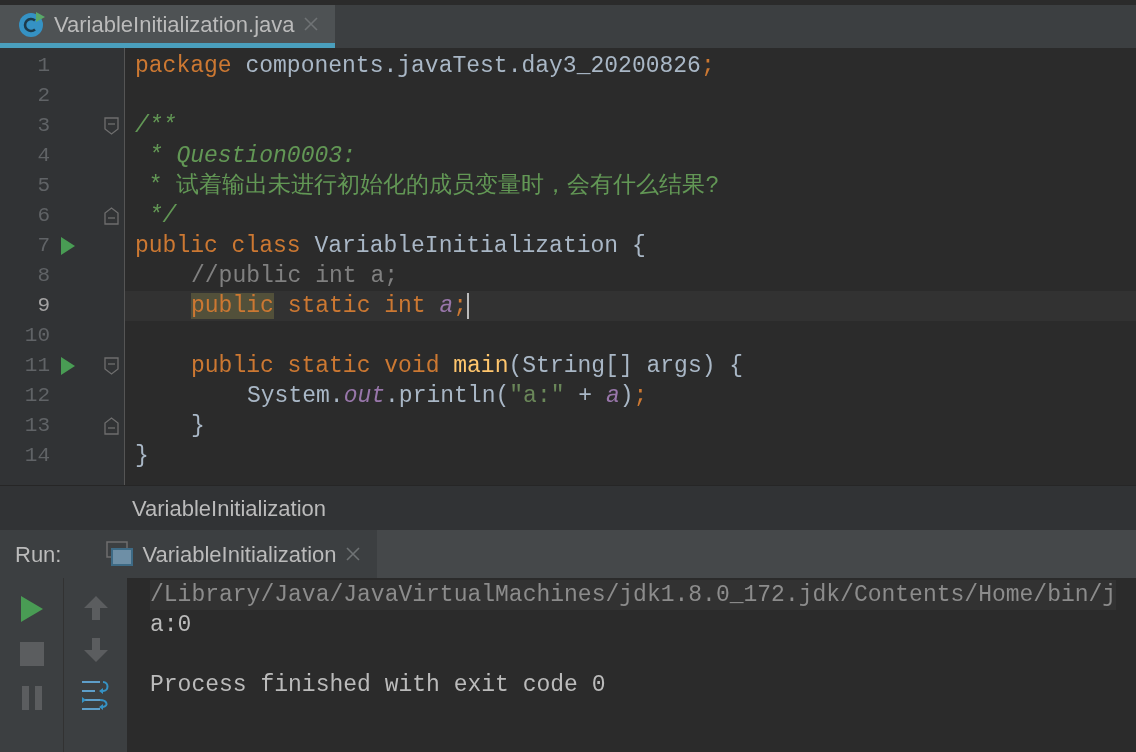  Describe the element at coordinates (31, 698) in the screenshot. I see `pause-button` at that location.